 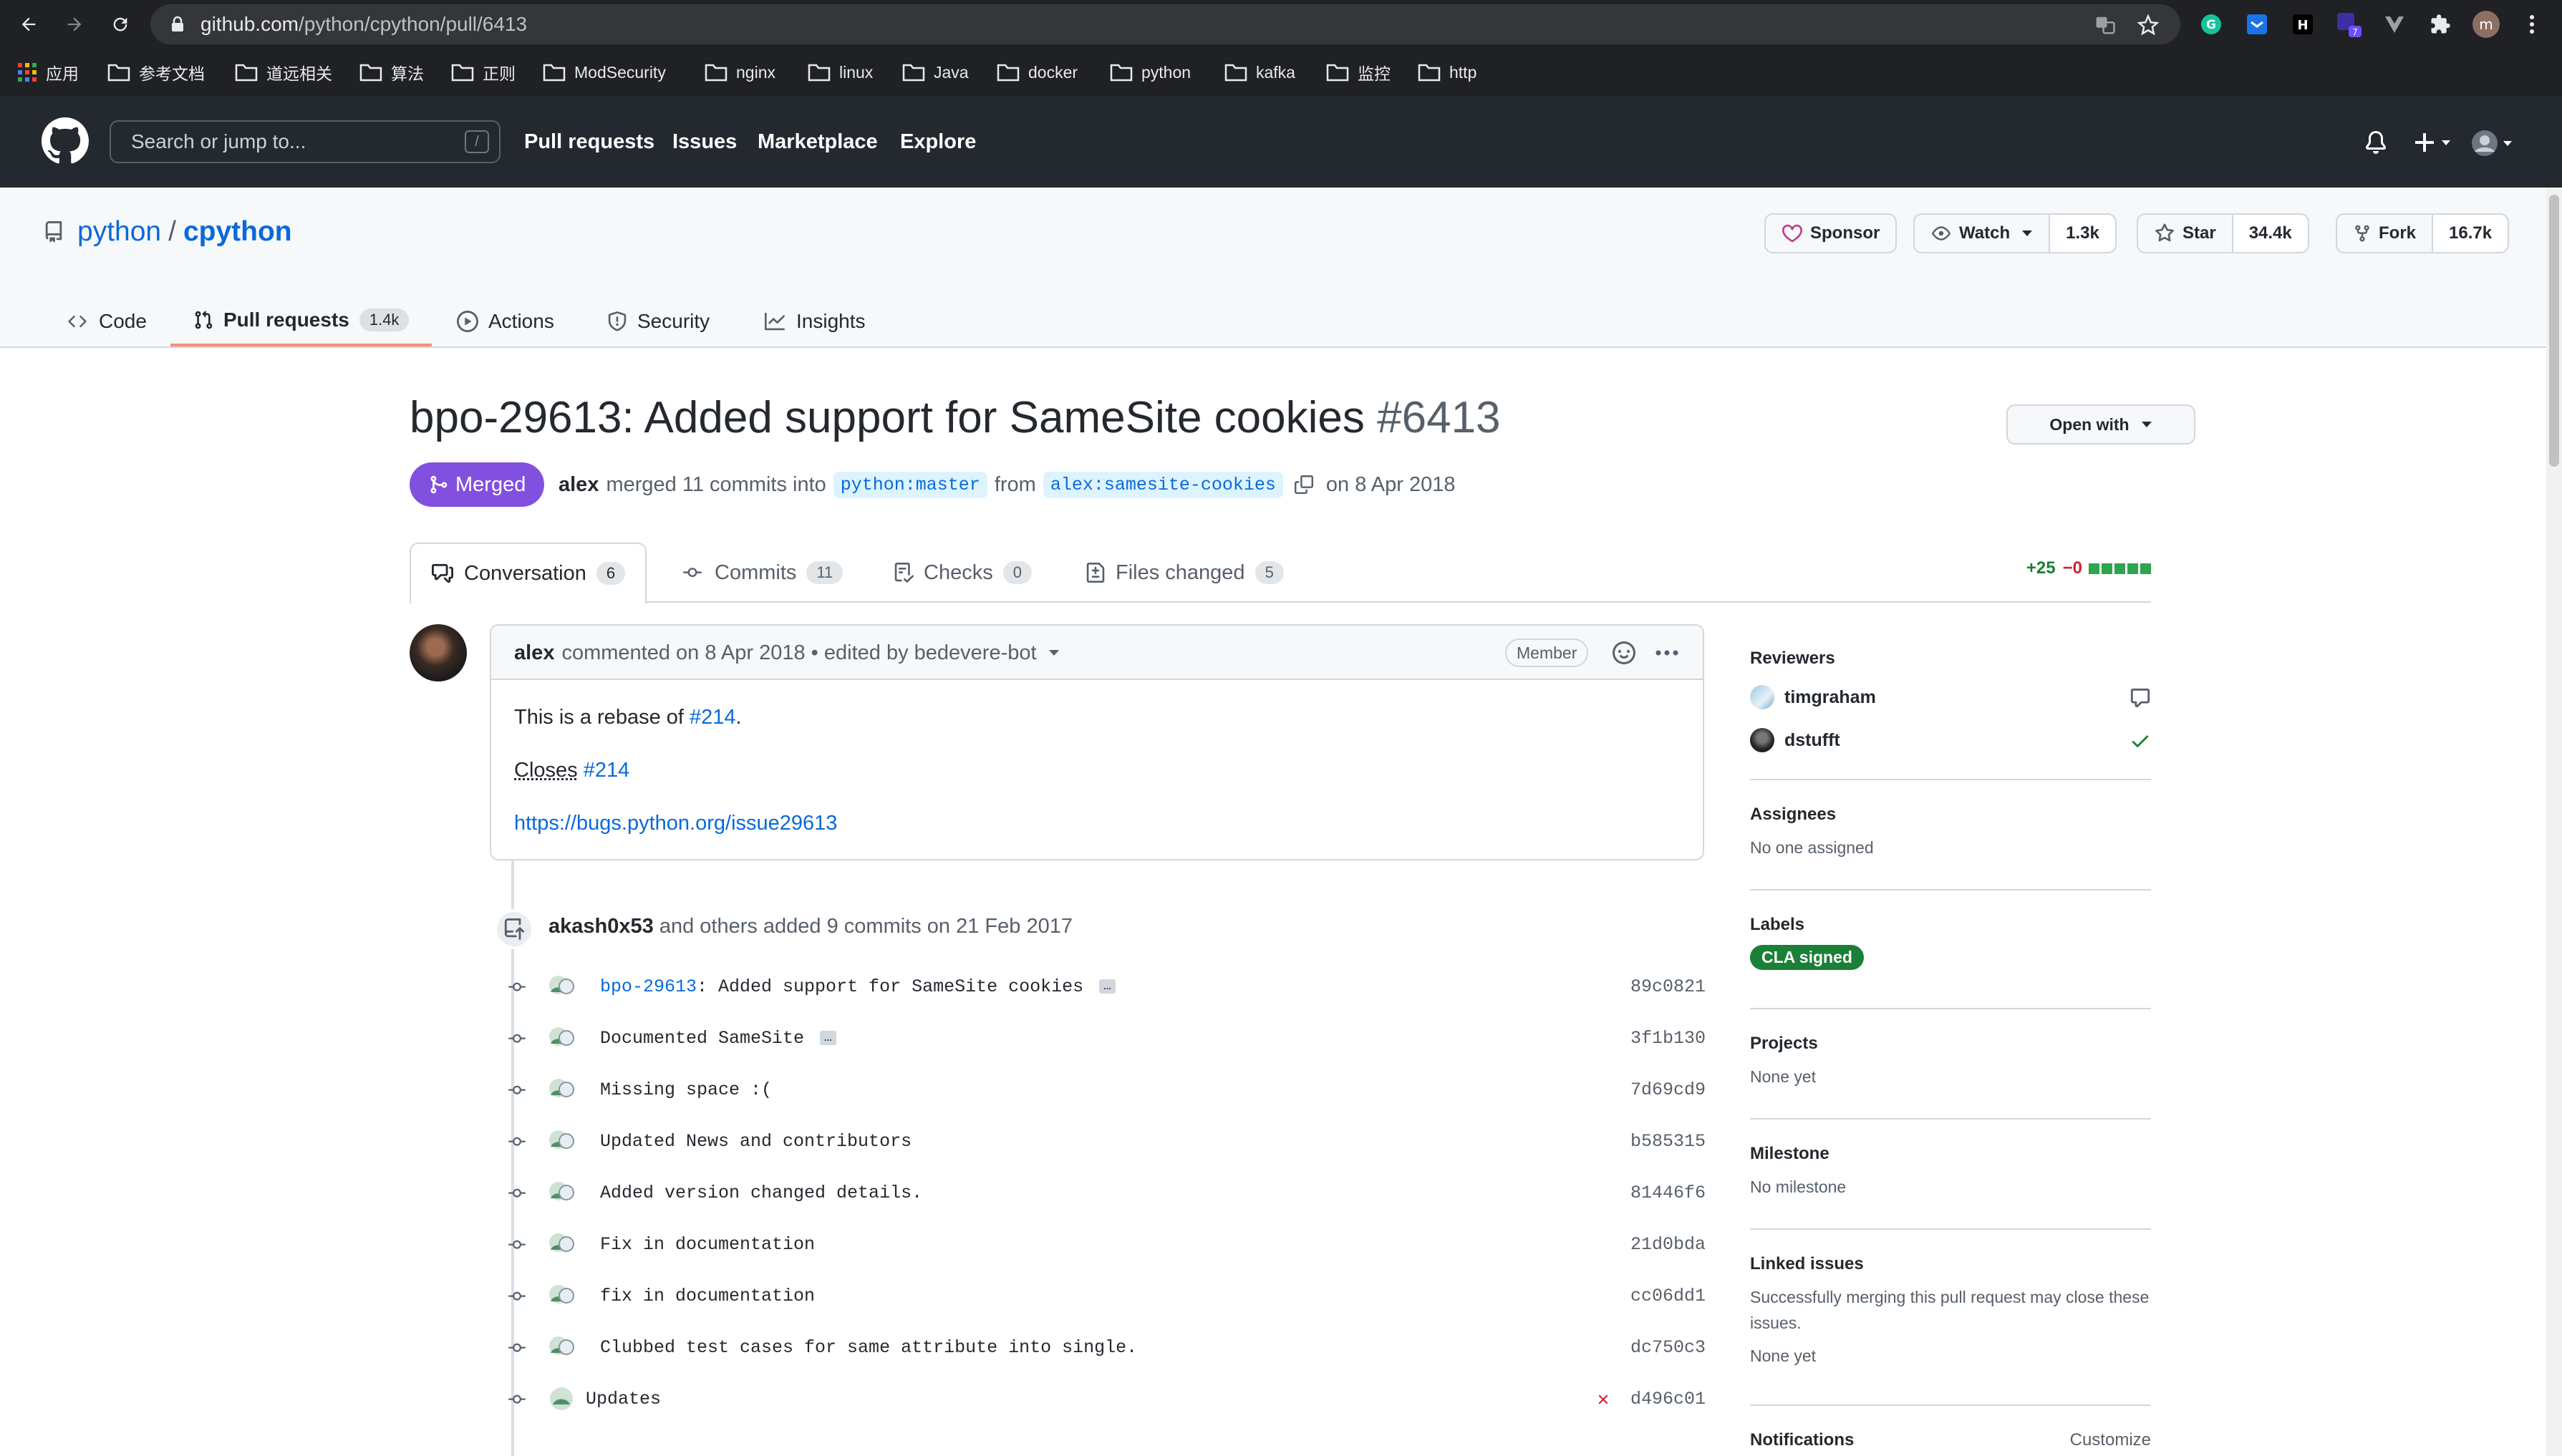 What do you see at coordinates (707, 1244) in the screenshot?
I see `commit-message: Fix in documentation` at bounding box center [707, 1244].